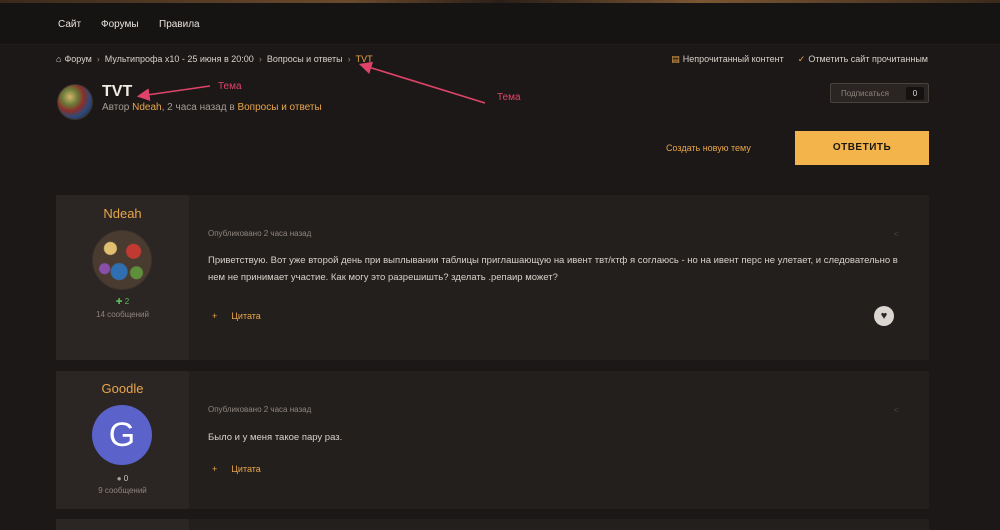  I want to click on check-icon: ✓, so click(801, 59).